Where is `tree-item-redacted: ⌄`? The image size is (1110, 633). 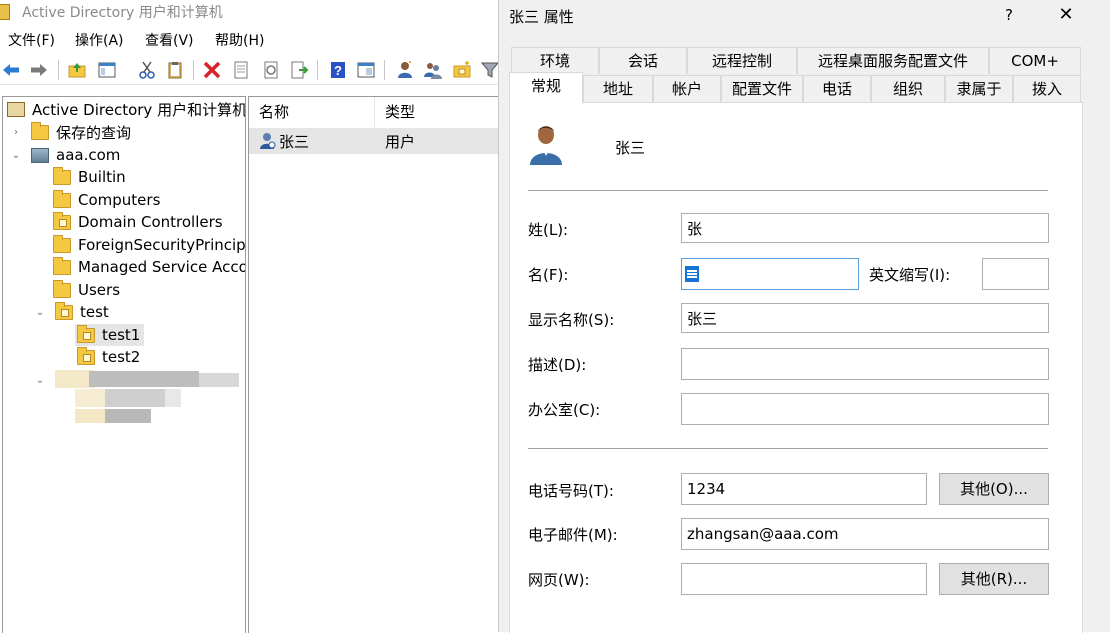 tree-item-redacted: ⌄ is located at coordinates (45, 380).